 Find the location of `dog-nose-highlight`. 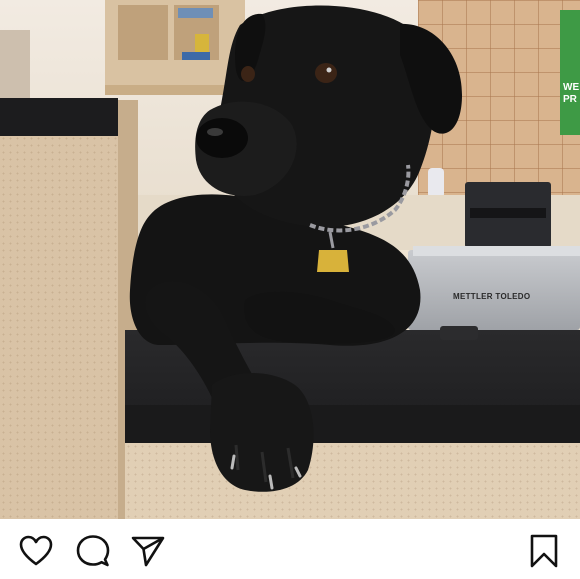

dog-nose-highlight is located at coordinates (215, 132).